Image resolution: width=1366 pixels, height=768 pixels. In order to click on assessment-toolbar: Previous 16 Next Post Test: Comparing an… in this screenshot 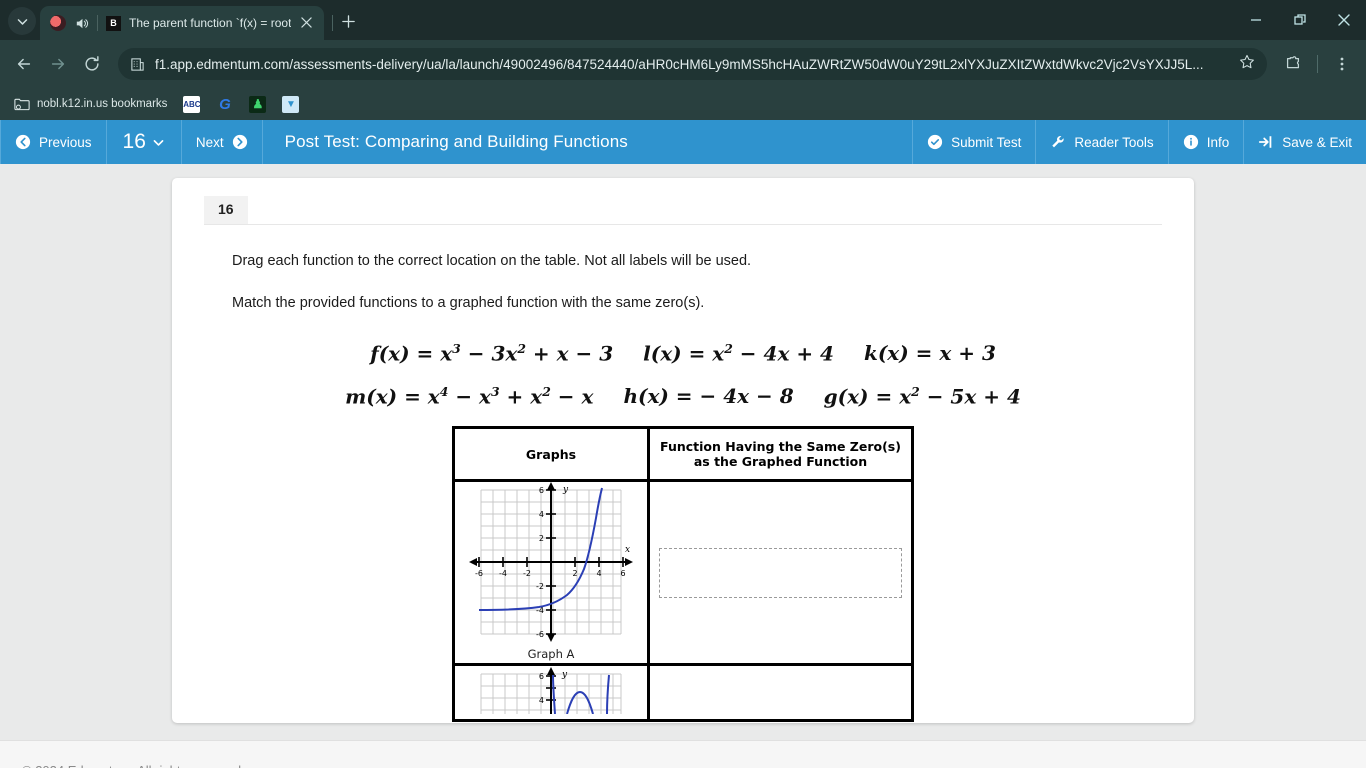, I will do `click(683, 142)`.